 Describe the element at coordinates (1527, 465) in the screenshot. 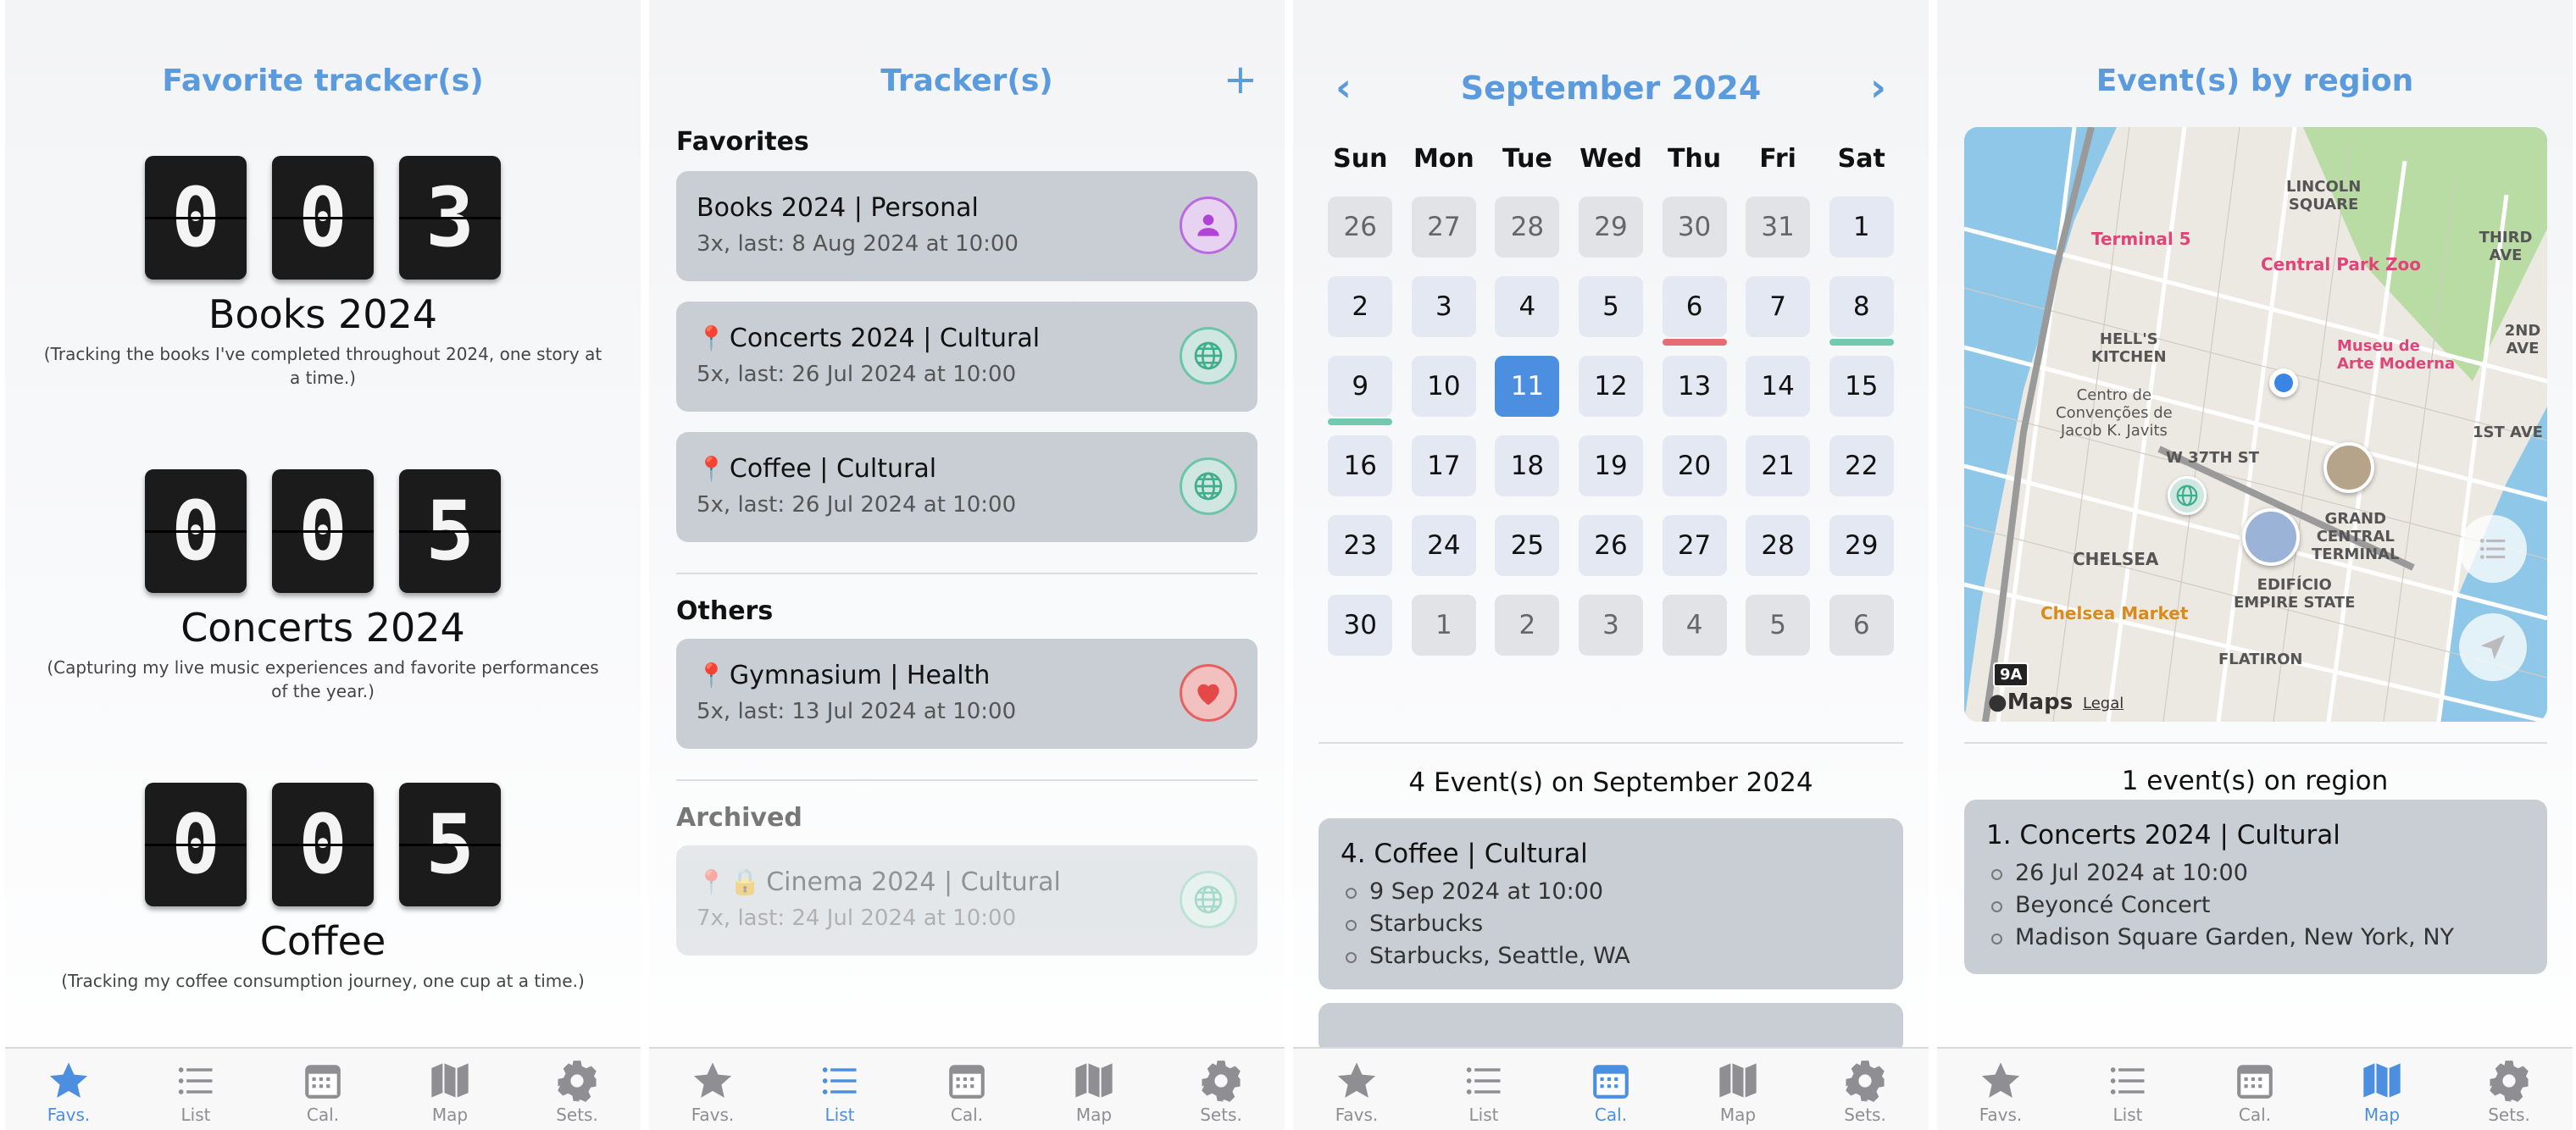

I see `calendar-day: 18` at that location.